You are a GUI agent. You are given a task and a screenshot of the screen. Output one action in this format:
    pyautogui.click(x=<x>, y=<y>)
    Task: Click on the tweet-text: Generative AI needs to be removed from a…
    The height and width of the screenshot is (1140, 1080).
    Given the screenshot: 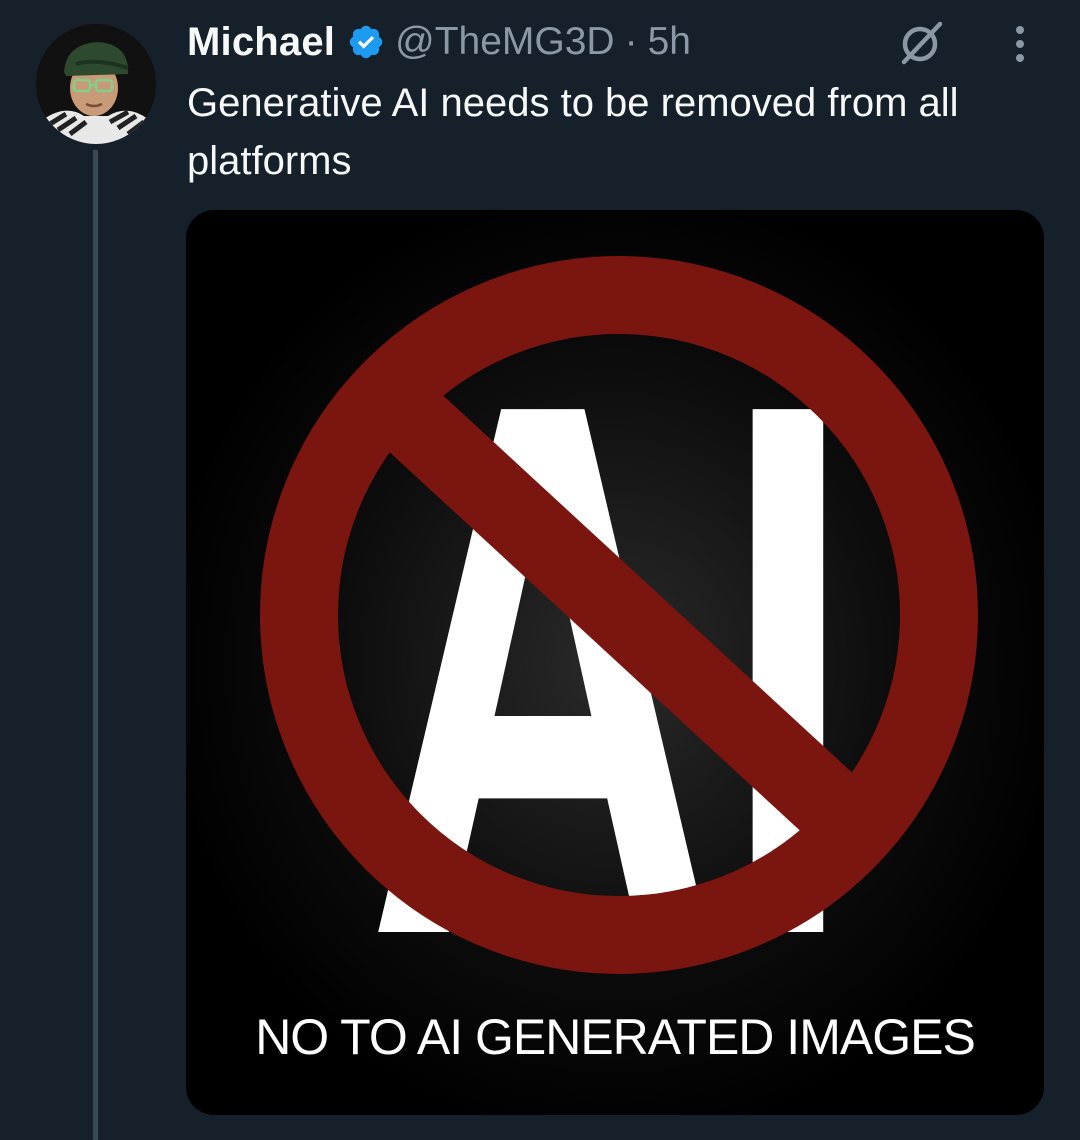 What is the action you would take?
    pyautogui.click(x=573, y=132)
    